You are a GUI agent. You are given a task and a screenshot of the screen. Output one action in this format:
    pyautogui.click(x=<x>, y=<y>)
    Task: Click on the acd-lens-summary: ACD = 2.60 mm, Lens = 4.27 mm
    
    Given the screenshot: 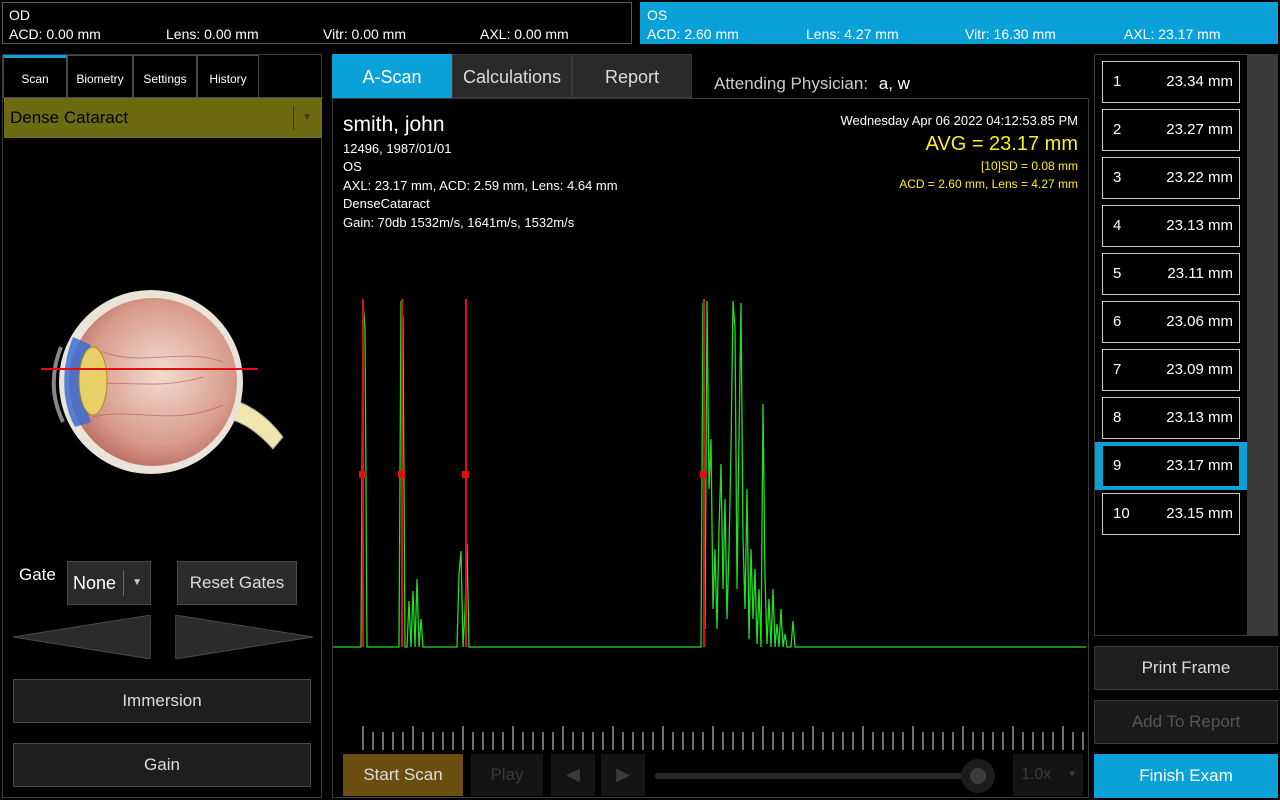 What is the action you would take?
    pyautogui.click(x=988, y=184)
    